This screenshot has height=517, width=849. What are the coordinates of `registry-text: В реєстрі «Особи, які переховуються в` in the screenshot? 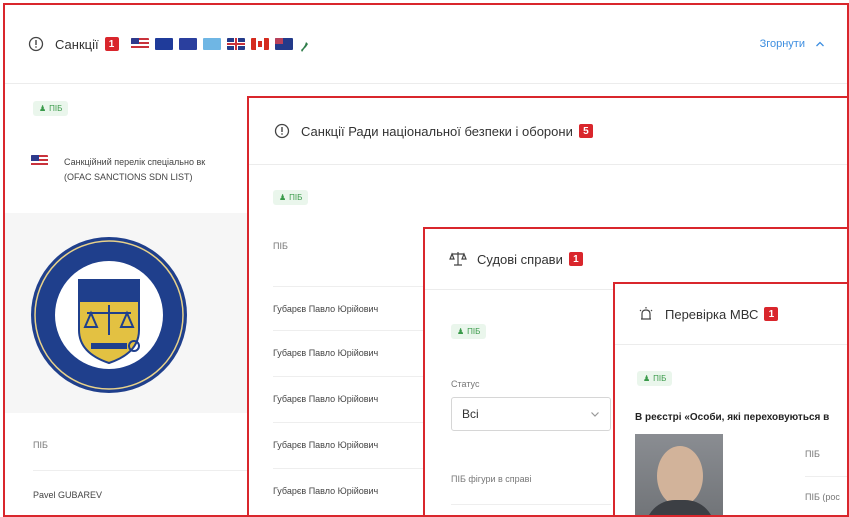 It's located at (732, 417).